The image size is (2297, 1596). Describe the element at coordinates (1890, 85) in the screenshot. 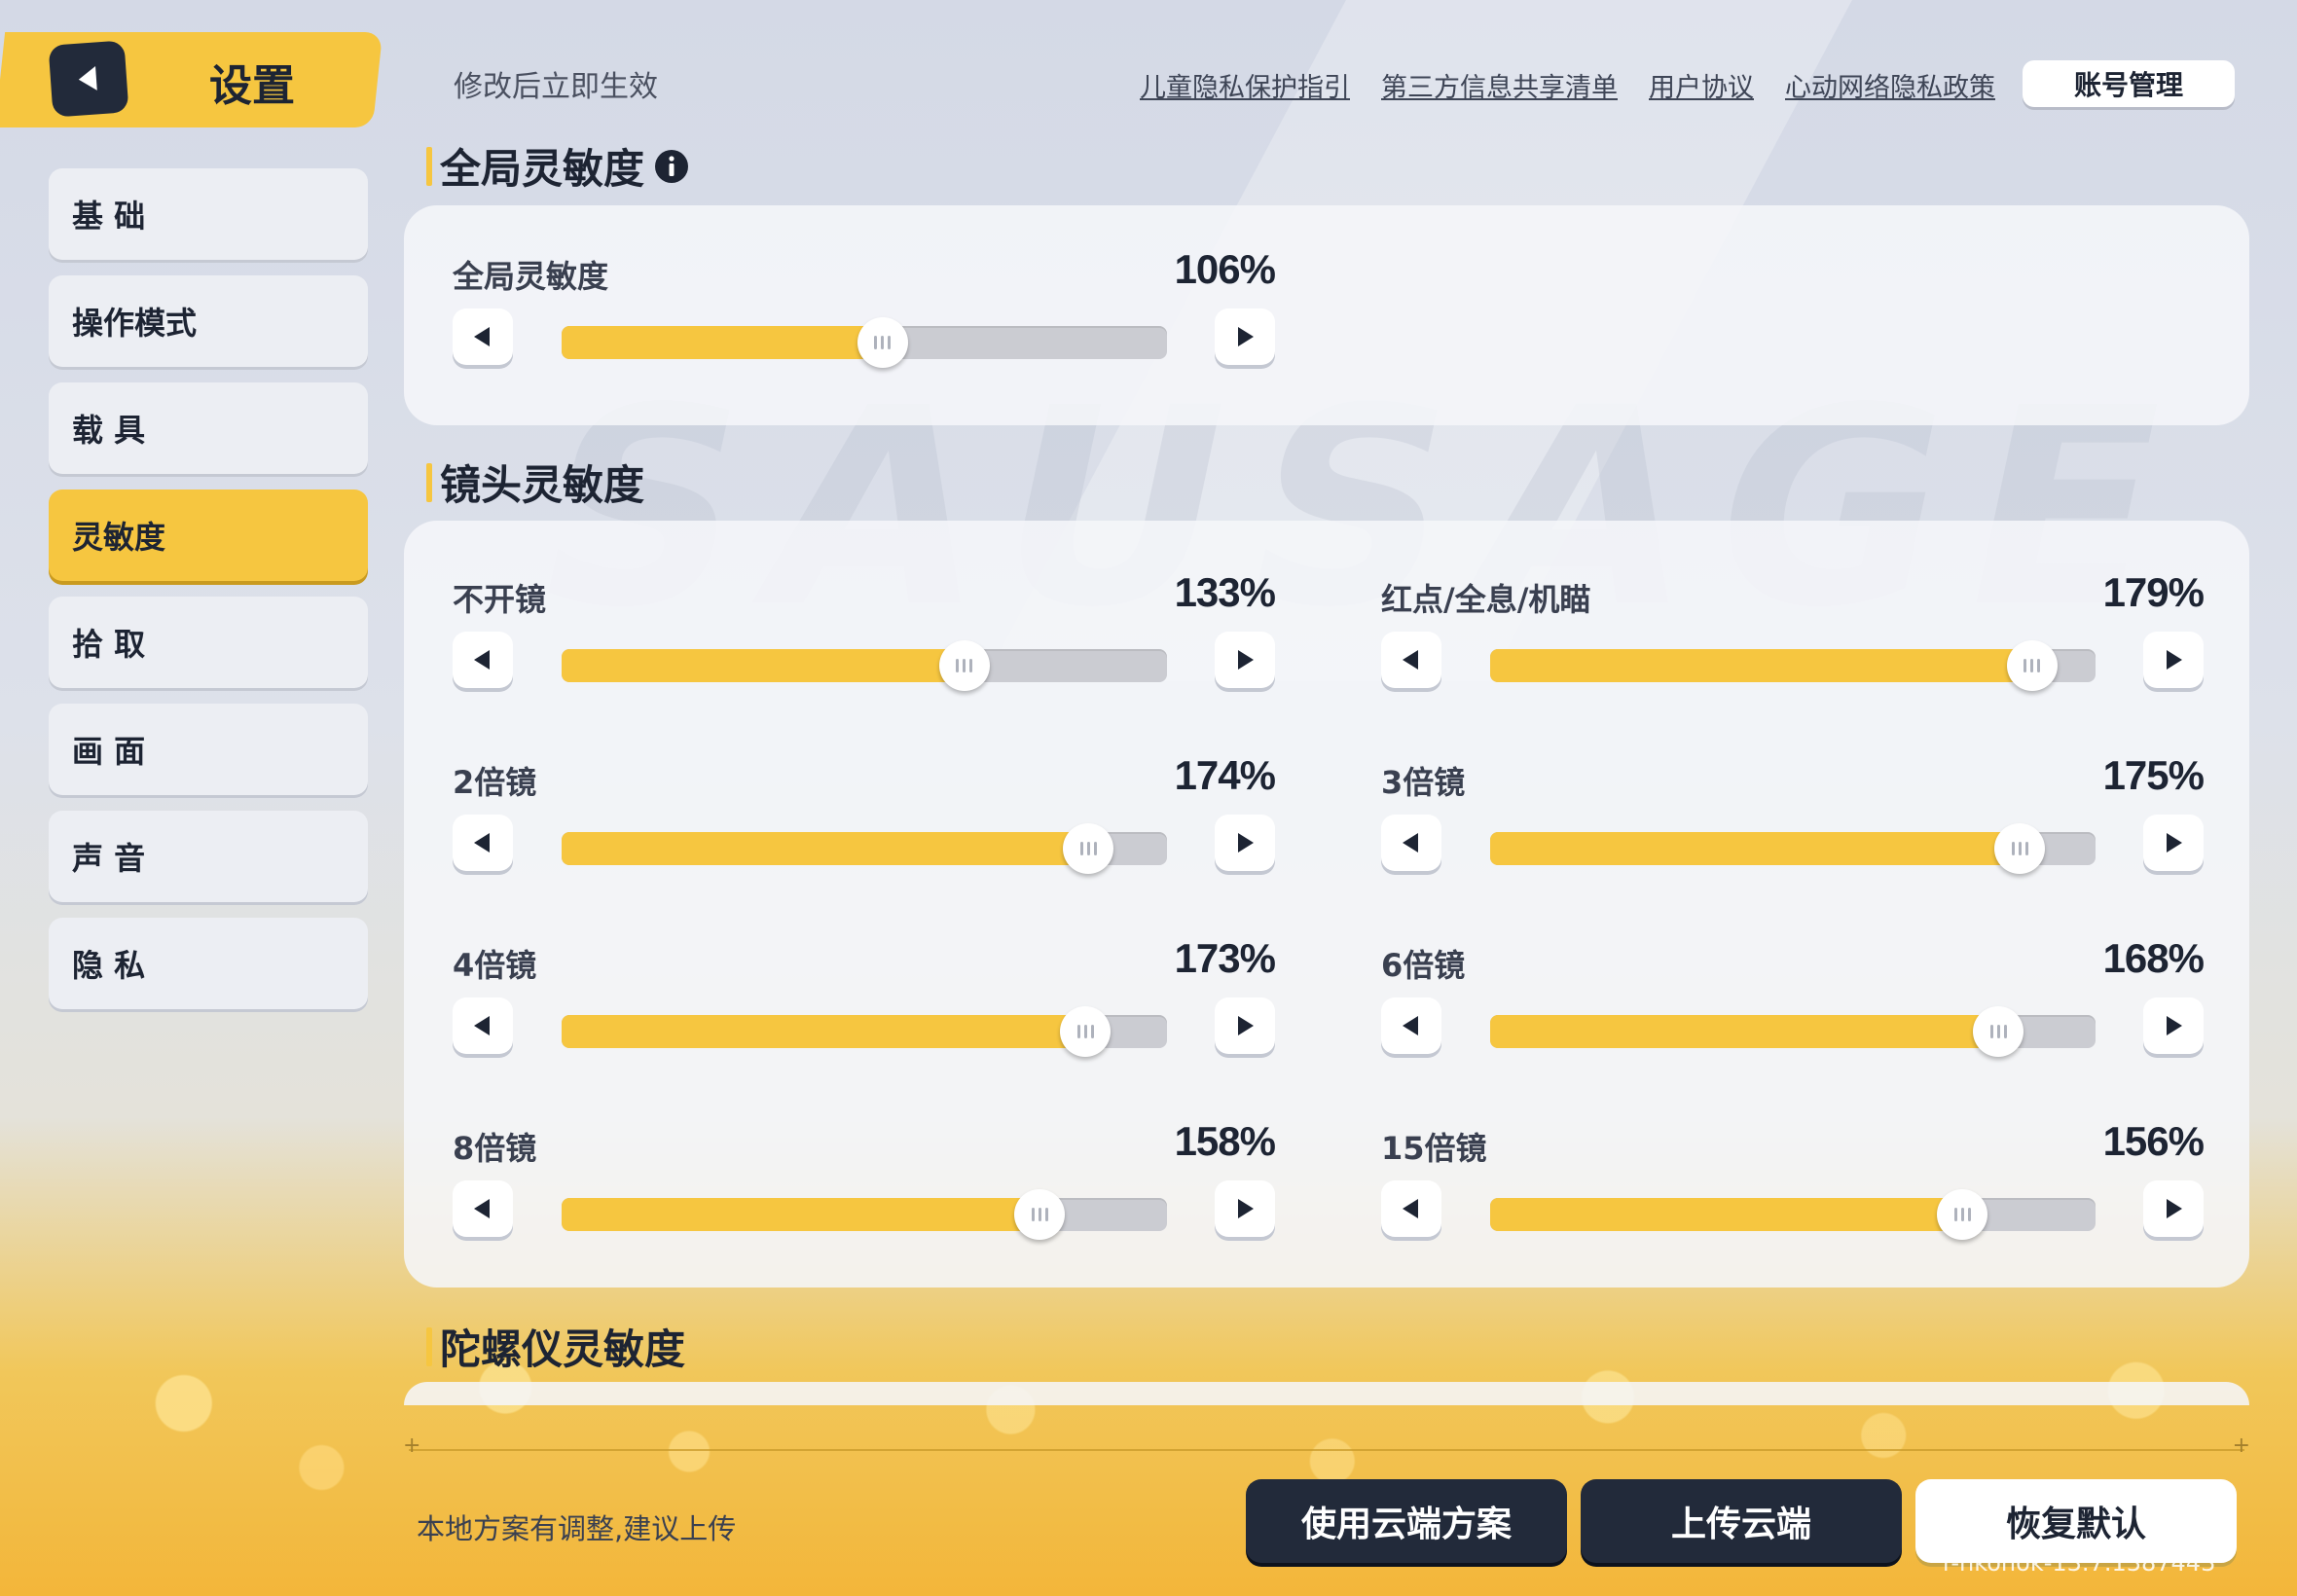

I see `link-privacy-policy: 心动网络隐私政策` at that location.